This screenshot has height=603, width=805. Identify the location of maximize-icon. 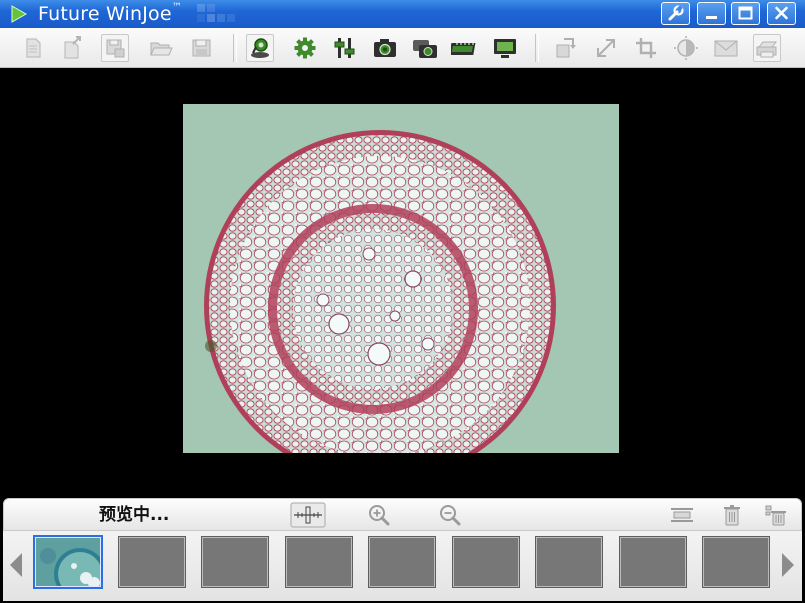
(745, 13).